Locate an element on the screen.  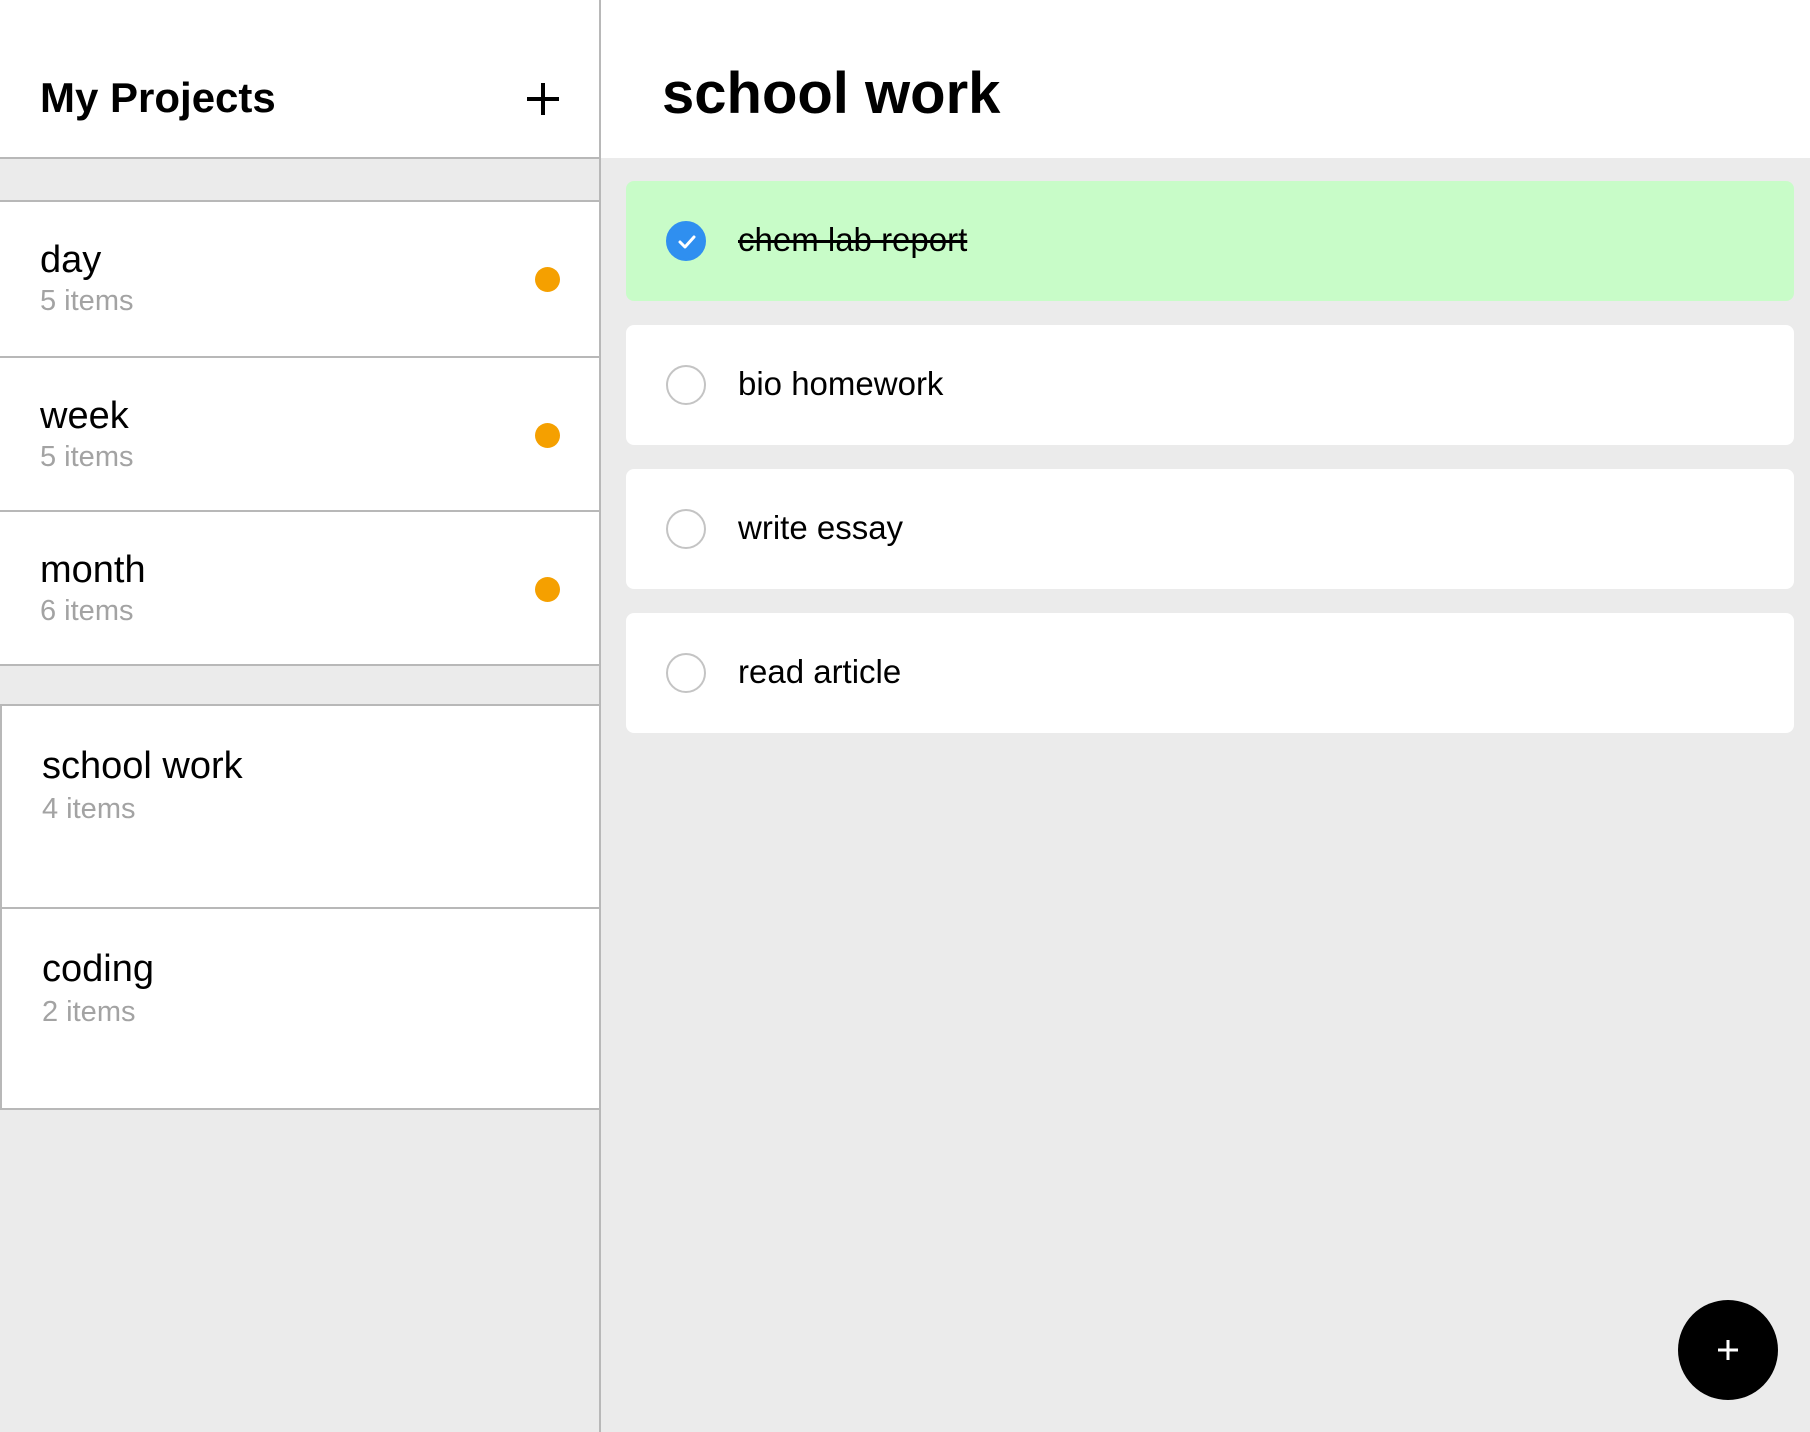
add-project-button is located at coordinates (543, 99).